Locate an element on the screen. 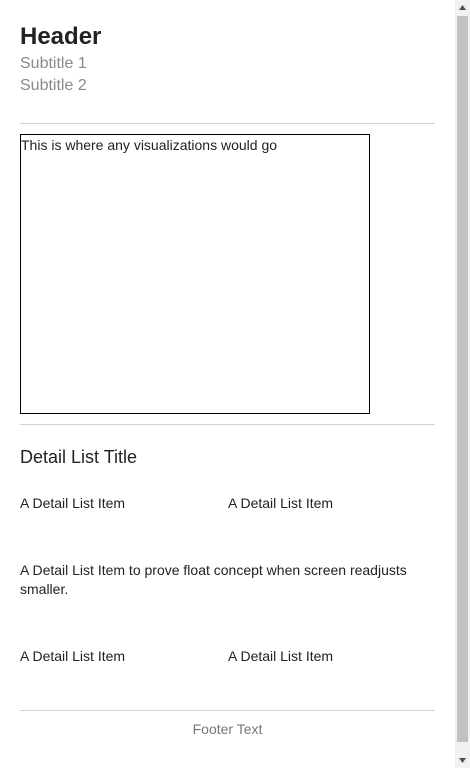  detail-list-title: Detail List Title is located at coordinates (79, 457).